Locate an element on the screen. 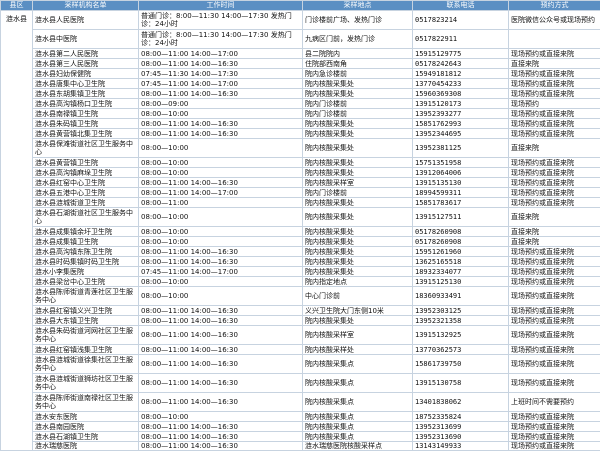 This screenshot has width=600, height=456. contact-phone-cell: 18994599311 is located at coordinates (460, 192).